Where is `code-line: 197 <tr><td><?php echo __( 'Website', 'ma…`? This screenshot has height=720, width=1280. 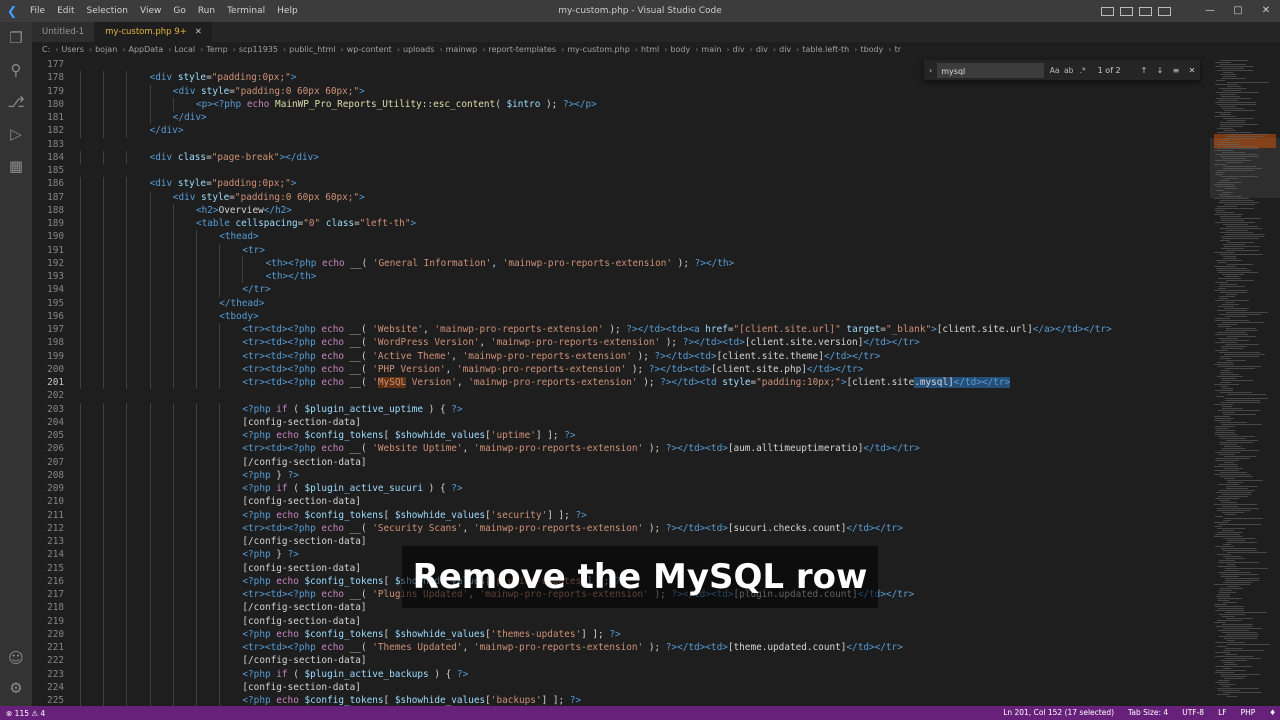 code-line: 197 <tr><td><?php echo __( 'Website', 'ma… is located at coordinates (621, 330).